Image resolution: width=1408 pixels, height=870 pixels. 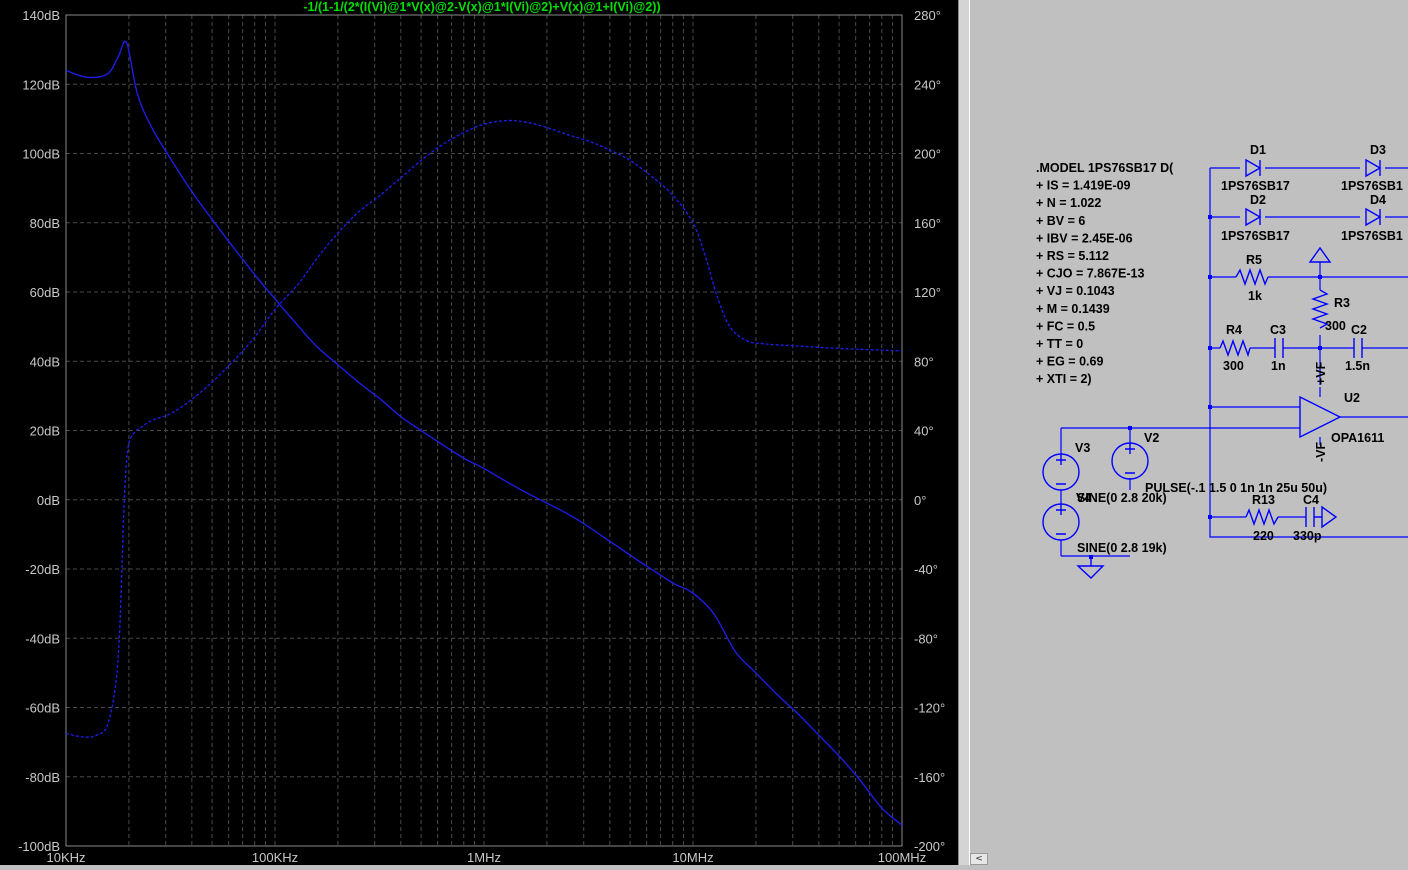 I want to click on c3-label: C3, so click(x=1278, y=330).